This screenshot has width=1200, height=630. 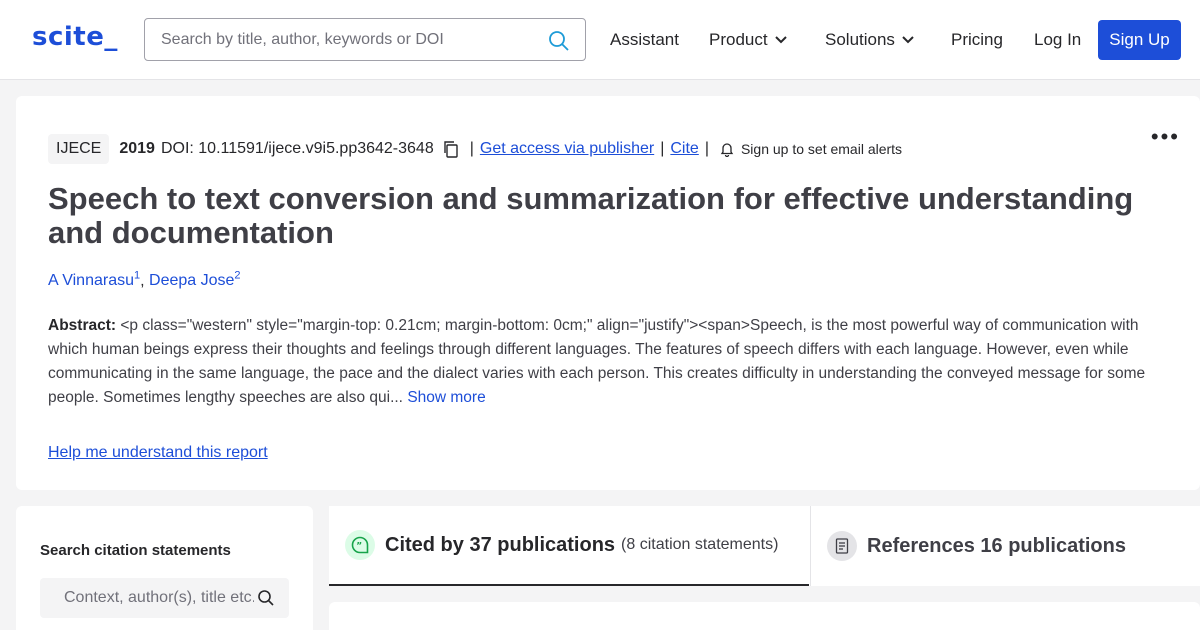 I want to click on nav-pricing-label: Pricing, so click(x=977, y=39).